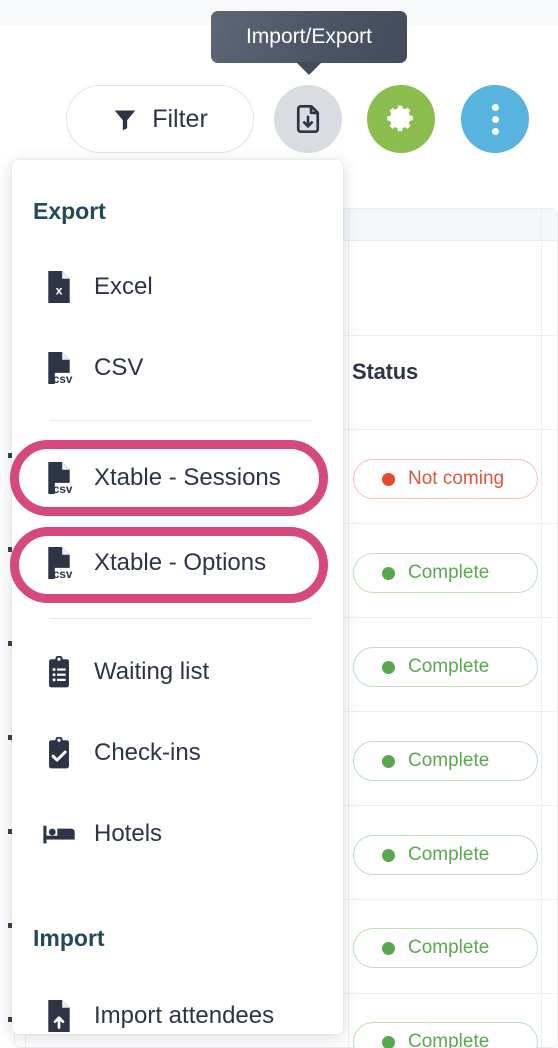 The width and height of the screenshot is (558, 1048). What do you see at coordinates (59, 1016) in the screenshot?
I see `file-upload-icon` at bounding box center [59, 1016].